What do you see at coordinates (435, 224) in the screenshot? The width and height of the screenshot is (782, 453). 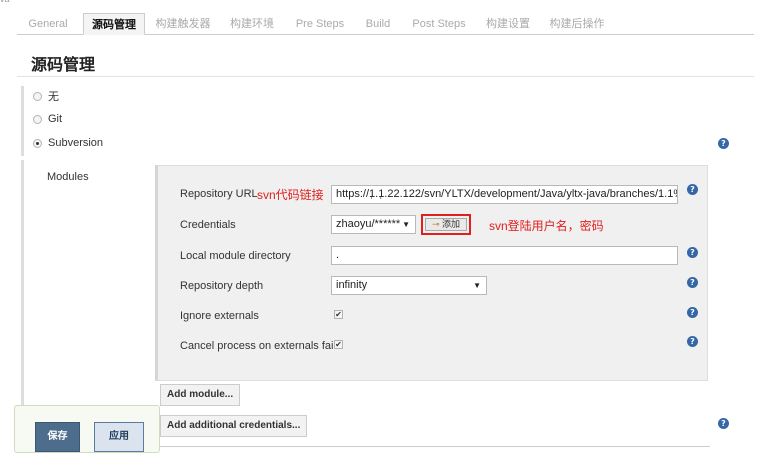 I see `key-icon: ⊸` at bounding box center [435, 224].